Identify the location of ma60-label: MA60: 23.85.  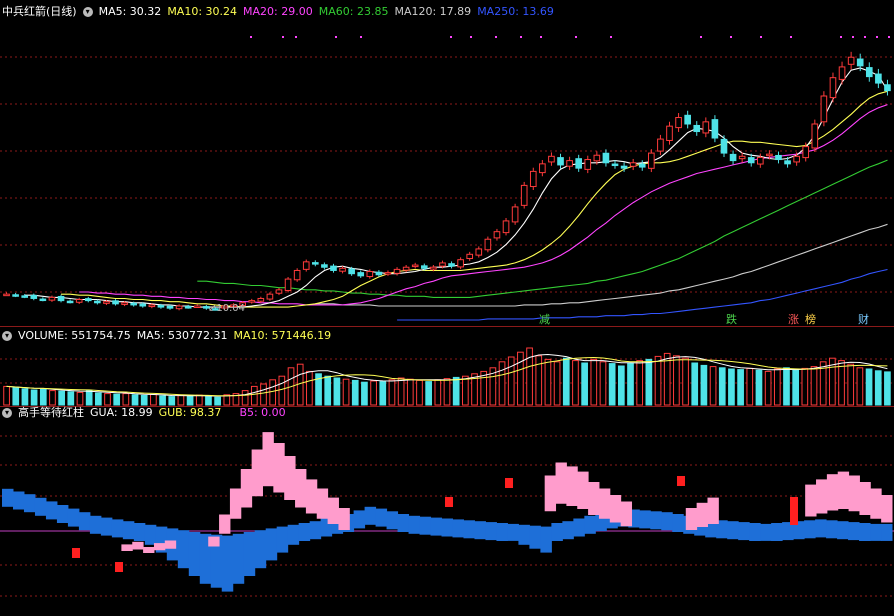
(353, 11).